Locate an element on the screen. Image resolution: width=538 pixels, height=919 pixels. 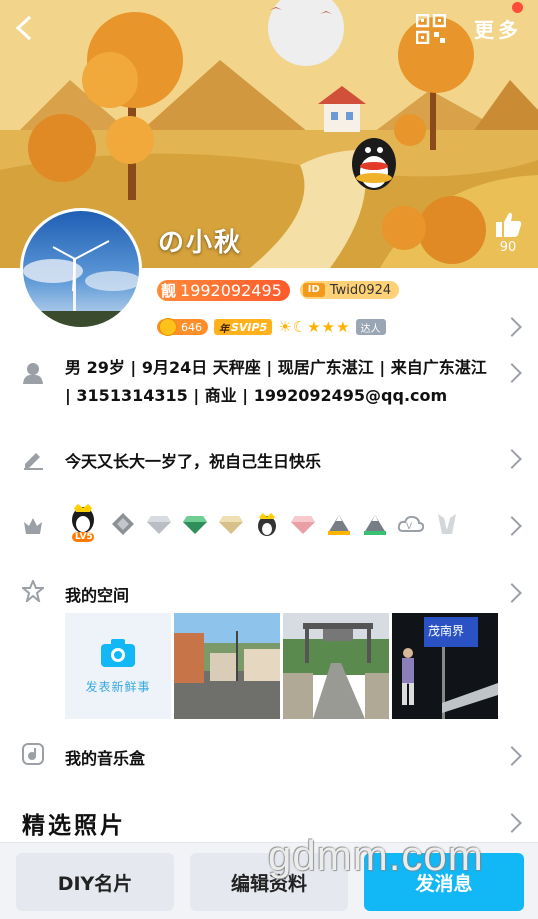
svip-badge: 年 SVIP5 is located at coordinates (243, 327).